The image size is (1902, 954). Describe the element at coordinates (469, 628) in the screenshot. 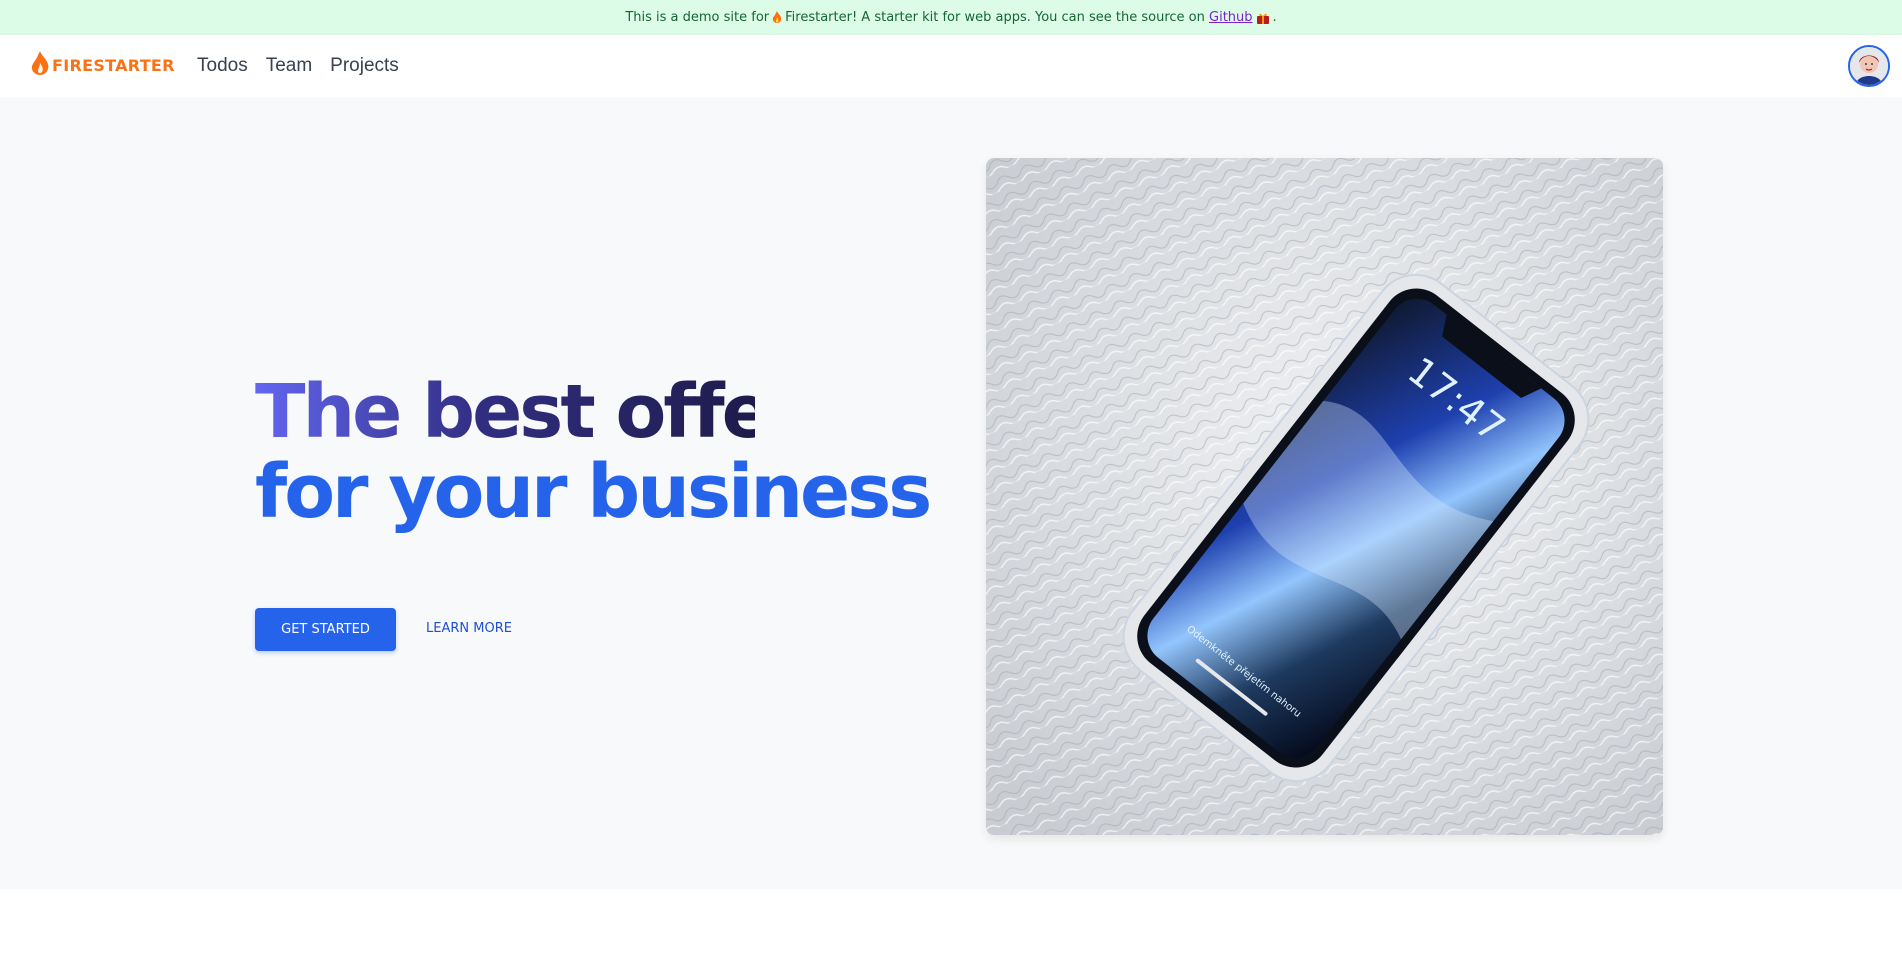

I see `learn-more-link: LEARN MORE` at that location.